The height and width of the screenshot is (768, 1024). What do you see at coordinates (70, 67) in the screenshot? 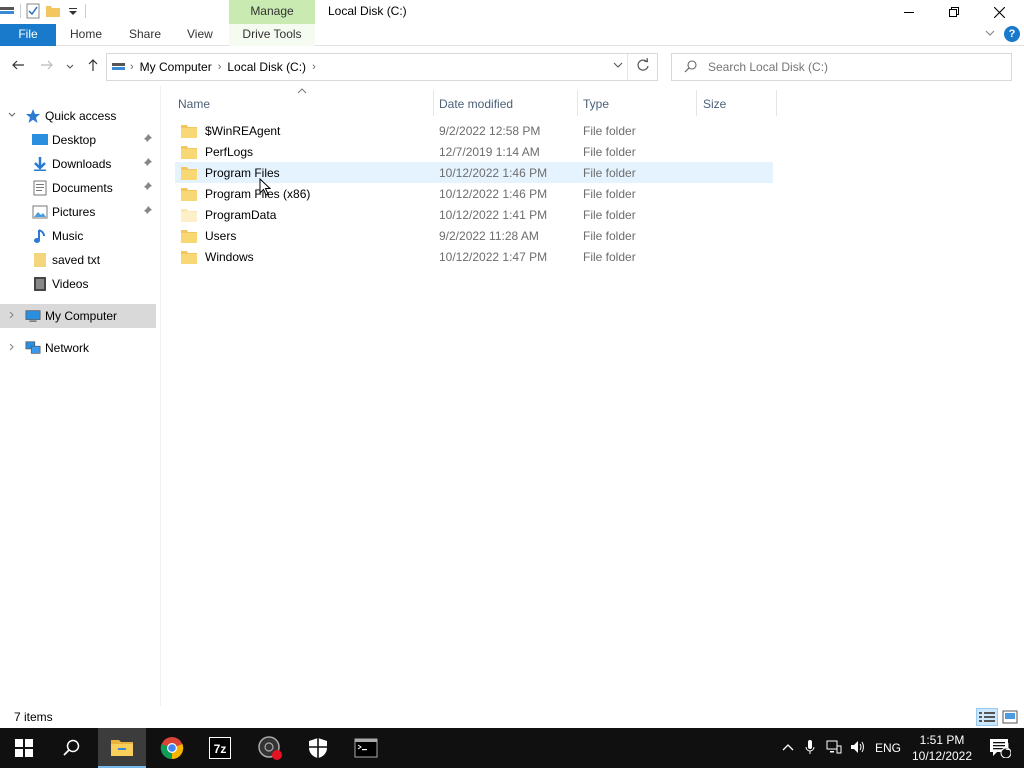
I see `recent-locations-button` at bounding box center [70, 67].